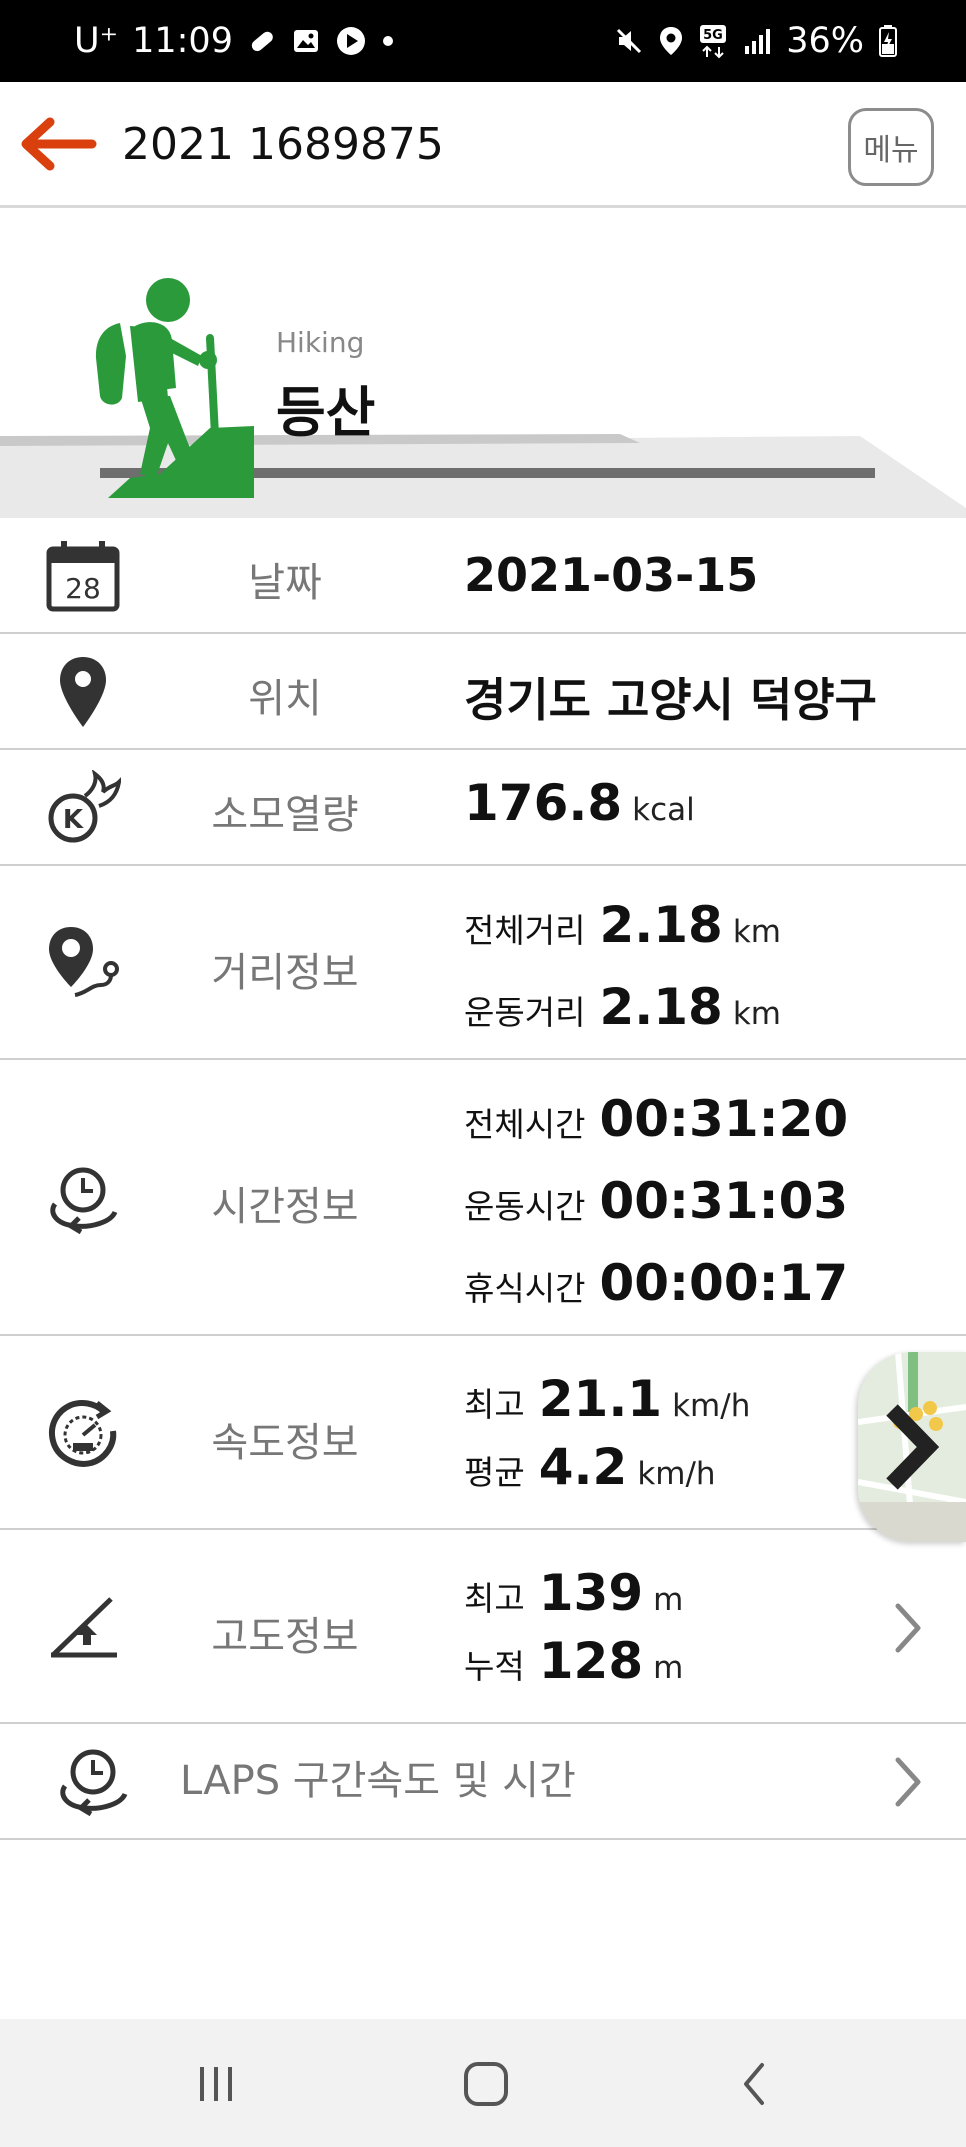 This screenshot has width=966, height=2147. I want to click on map-thumbnail, so click(912, 1447).